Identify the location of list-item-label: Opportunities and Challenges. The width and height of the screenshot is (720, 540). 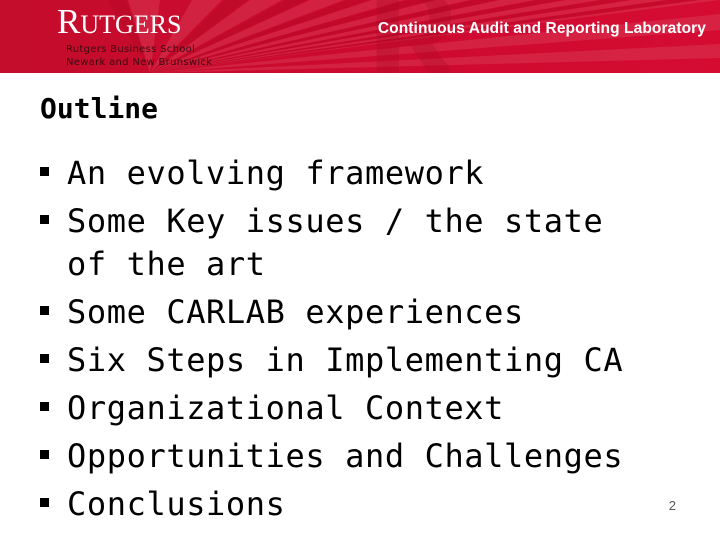
(345, 456).